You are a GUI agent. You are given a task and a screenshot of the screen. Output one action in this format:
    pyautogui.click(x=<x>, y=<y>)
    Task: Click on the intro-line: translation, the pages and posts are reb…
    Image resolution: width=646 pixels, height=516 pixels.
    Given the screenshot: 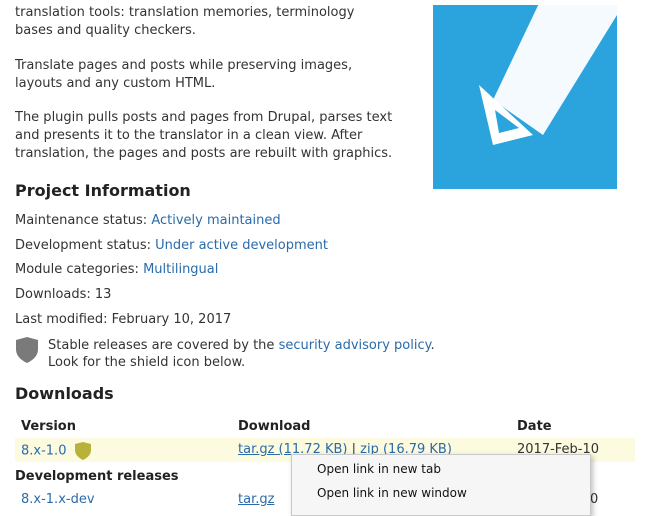 What is the action you would take?
    pyautogui.click(x=204, y=153)
    